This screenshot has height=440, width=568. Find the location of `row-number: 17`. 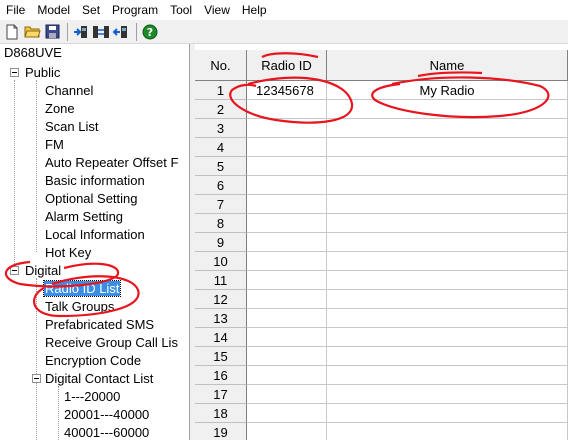

row-number: 17 is located at coordinates (221, 394).